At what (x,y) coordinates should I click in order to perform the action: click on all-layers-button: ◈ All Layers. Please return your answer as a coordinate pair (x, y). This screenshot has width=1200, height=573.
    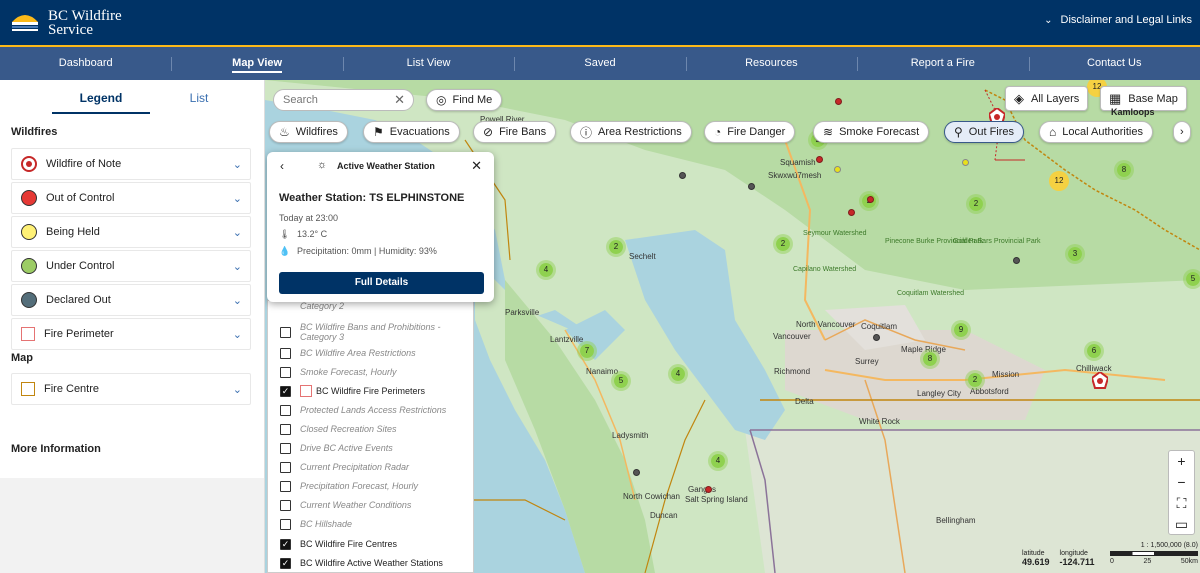
    Looking at the image, I should click on (1047, 98).